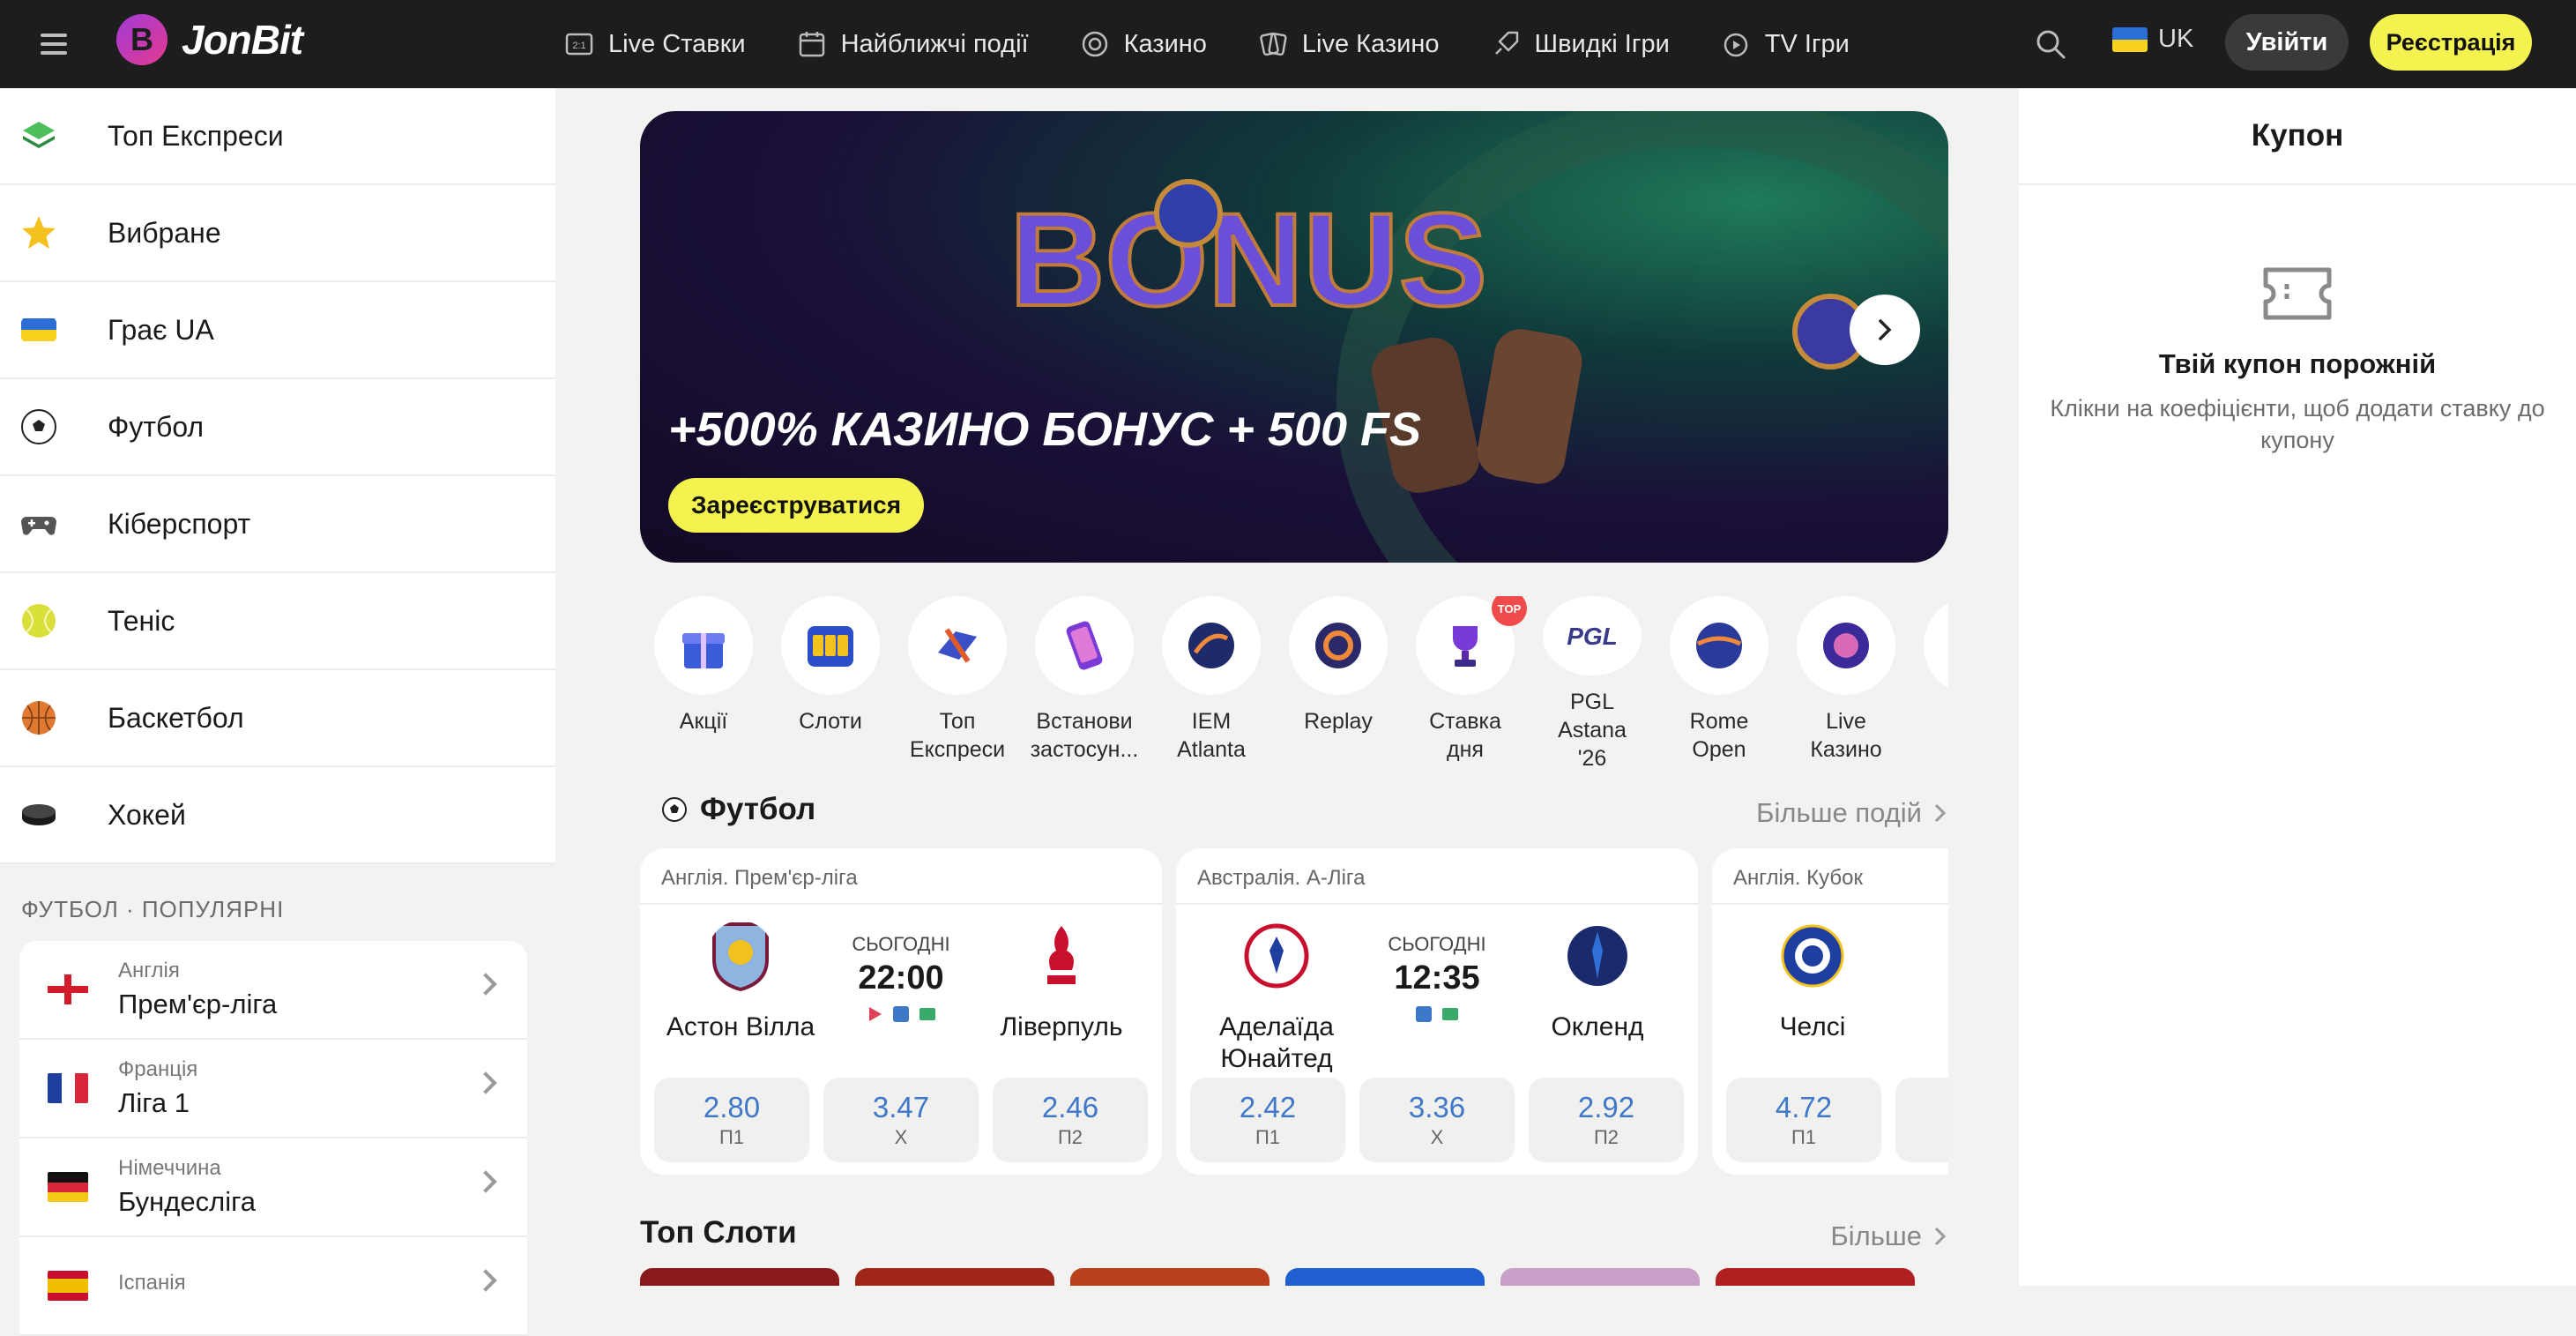  I want to click on nav-live-casino: Live Казино, so click(1349, 44).